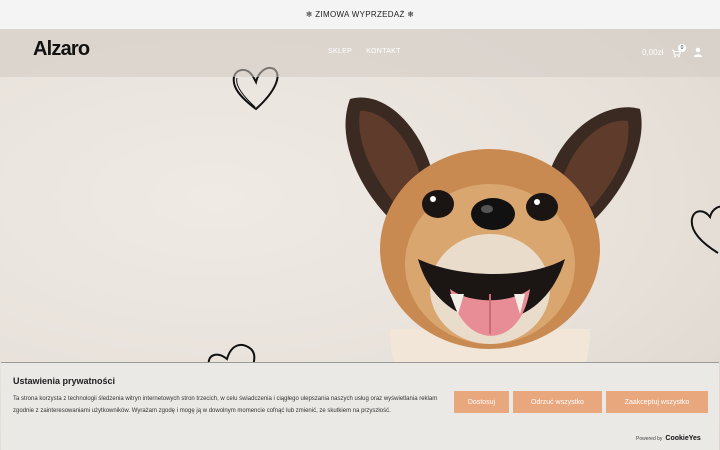 The height and width of the screenshot is (450, 720). I want to click on site-header: Alzaro SKLEP KONTAKT 0,00zł, so click(360, 53).